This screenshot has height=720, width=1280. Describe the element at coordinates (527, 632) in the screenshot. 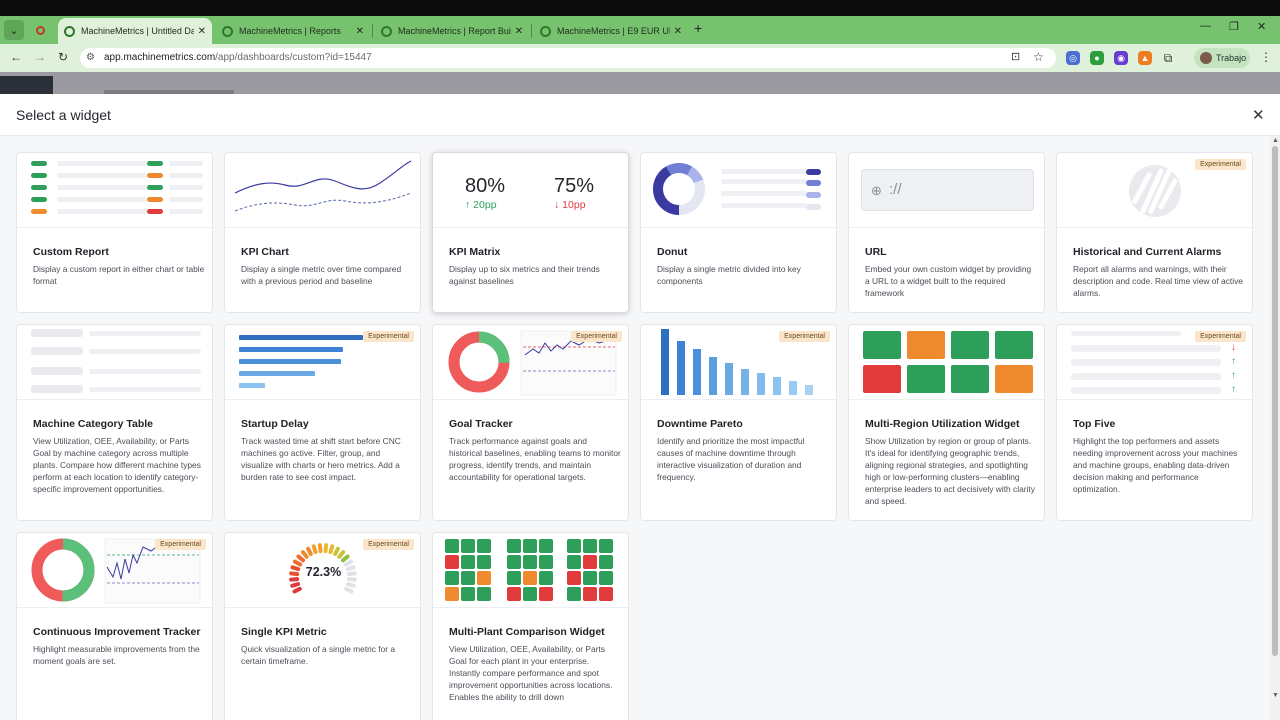

I see `widget-title: Multi-Plant Comparison Widget` at that location.